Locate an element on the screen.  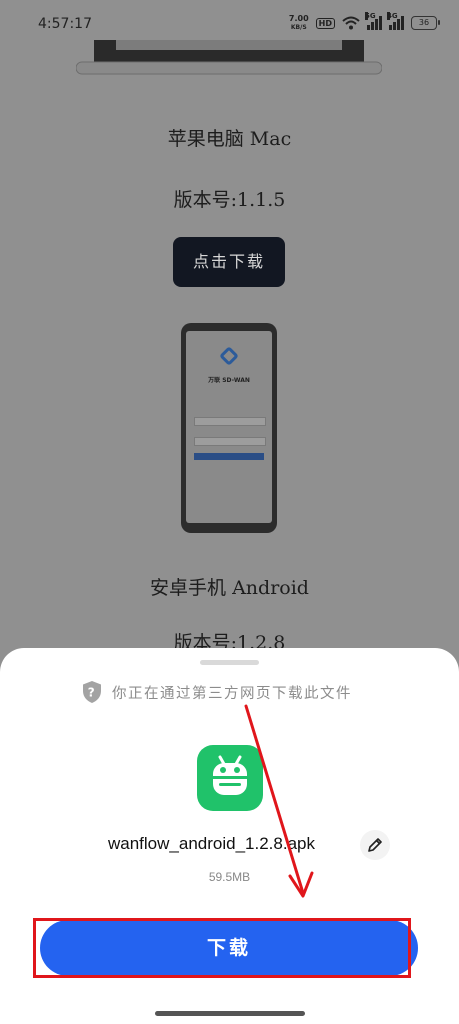
file-size: 59.5MB is located at coordinates (229, 877).